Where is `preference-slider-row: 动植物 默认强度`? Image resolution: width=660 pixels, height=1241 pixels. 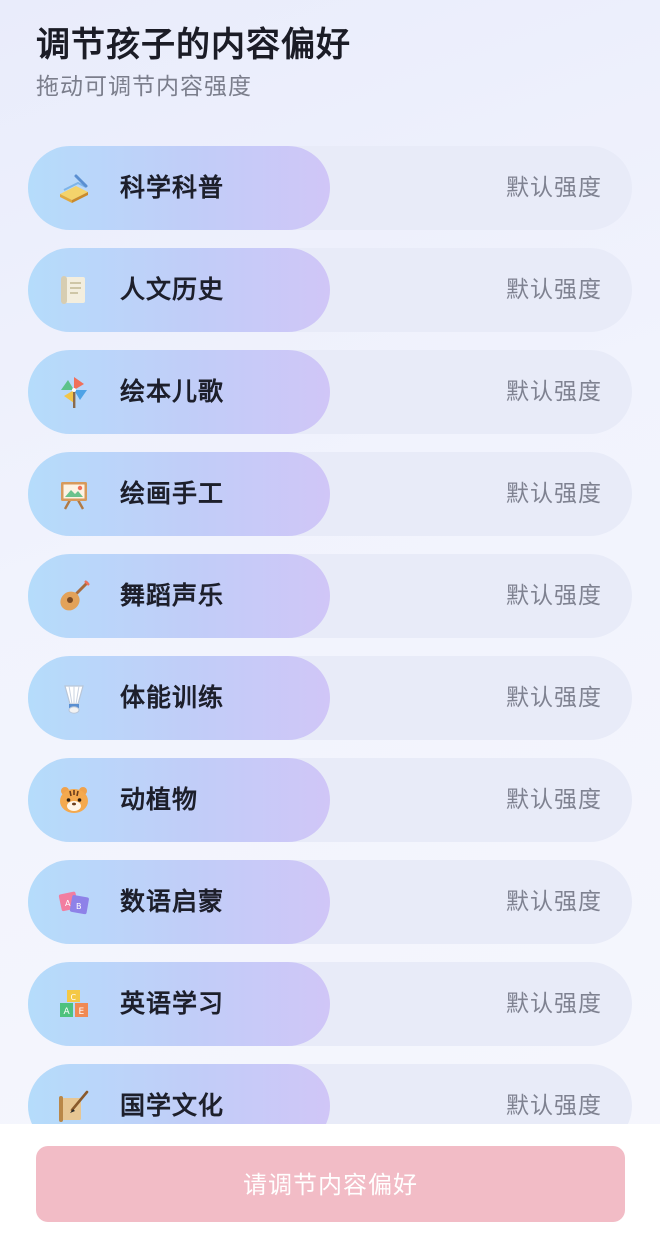
preference-slider-row: 动植物 默认强度 is located at coordinates (330, 800).